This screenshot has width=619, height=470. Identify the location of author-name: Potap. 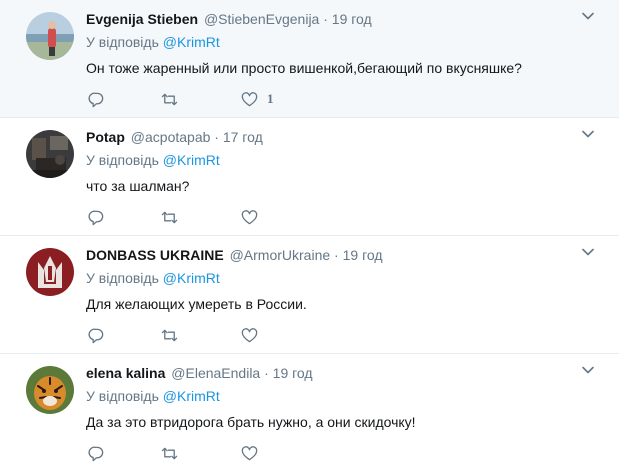
(105, 137).